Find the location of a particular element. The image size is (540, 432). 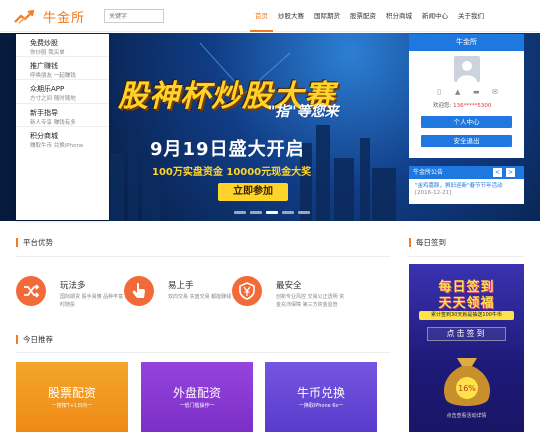

advantage-desc: 国际期货 股手易懂 品种丰富 随时随投 is located at coordinates (95, 301).